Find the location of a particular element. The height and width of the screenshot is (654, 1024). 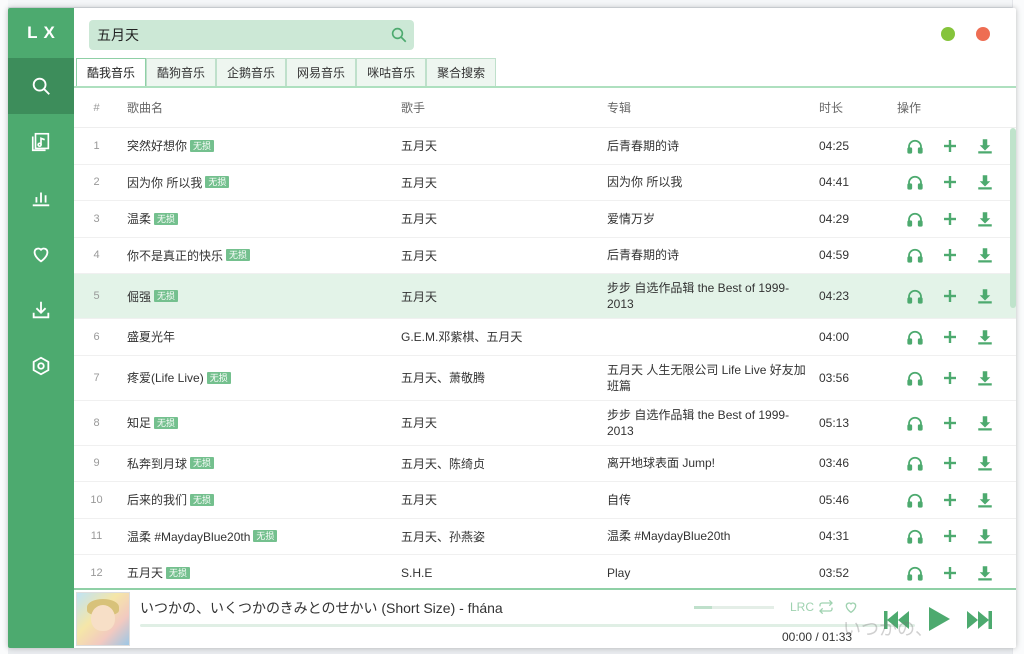

table-scrollbar is located at coordinates (1013, 218).